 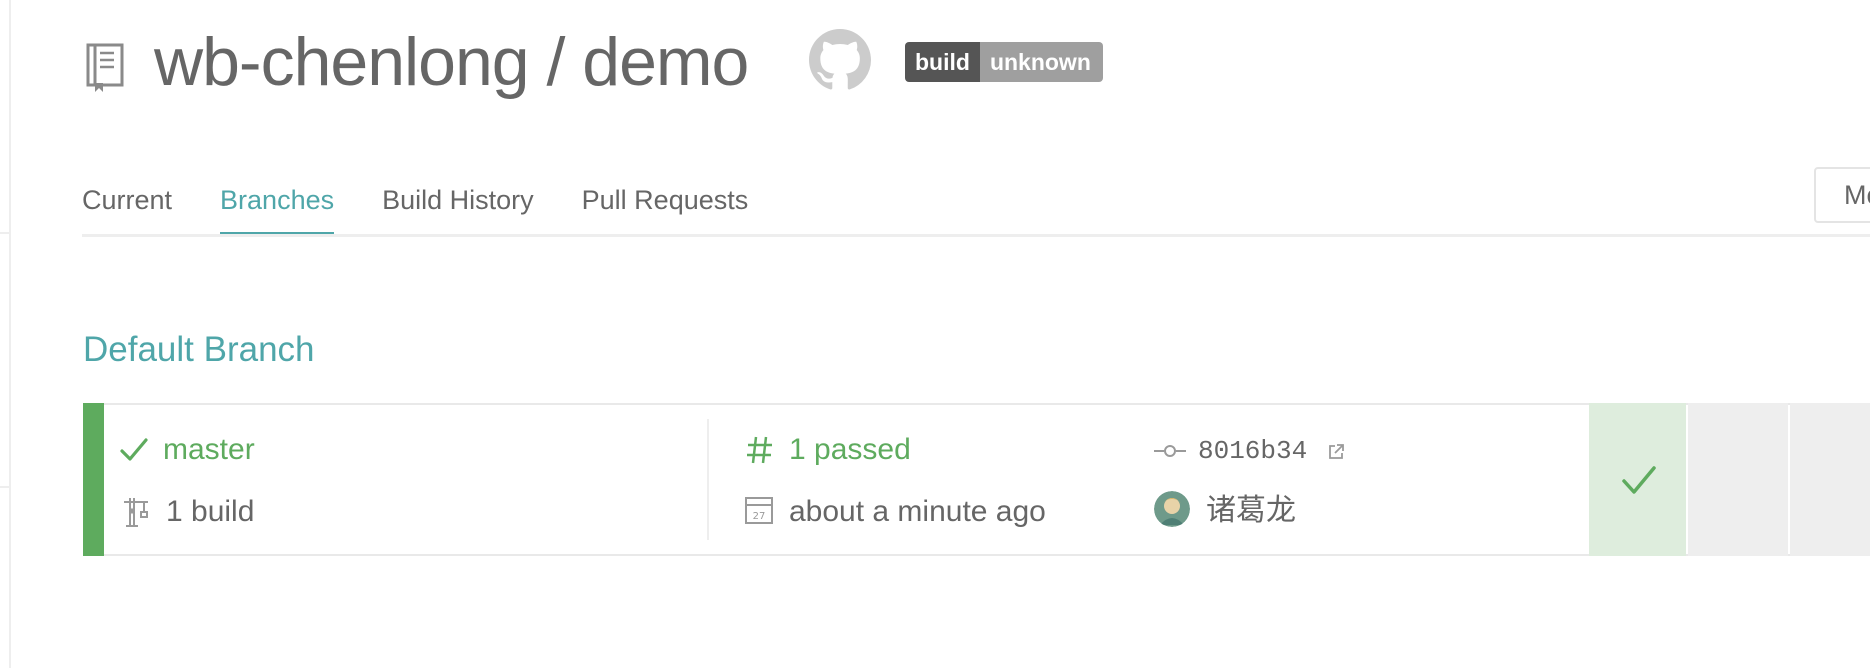 I want to click on build-status-badge: build unknown, so click(x=1004, y=62).